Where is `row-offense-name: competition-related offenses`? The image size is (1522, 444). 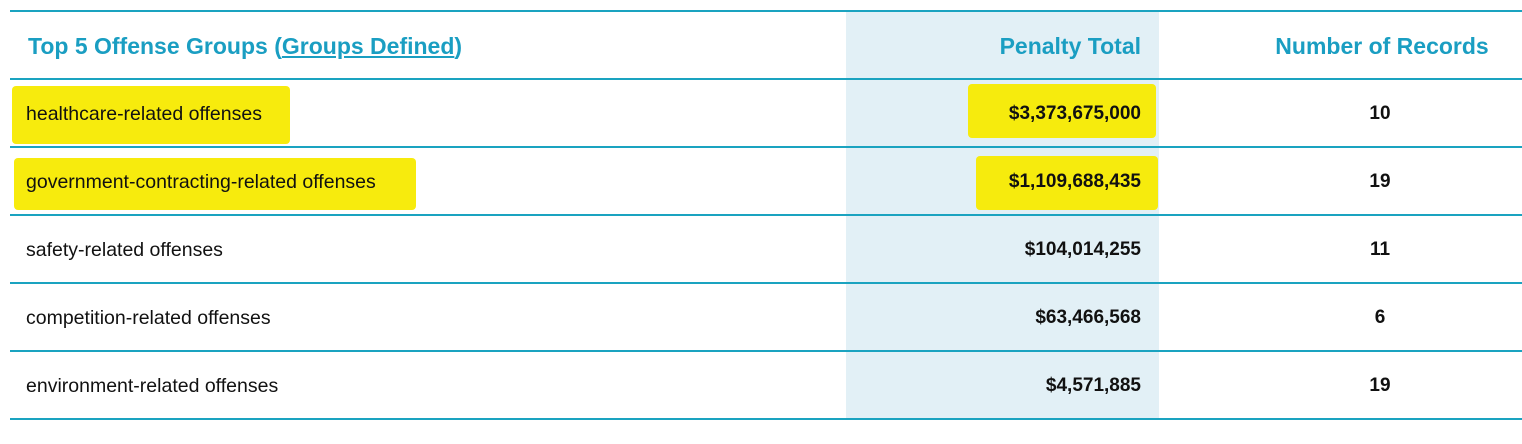 row-offense-name: competition-related offenses is located at coordinates (148, 317).